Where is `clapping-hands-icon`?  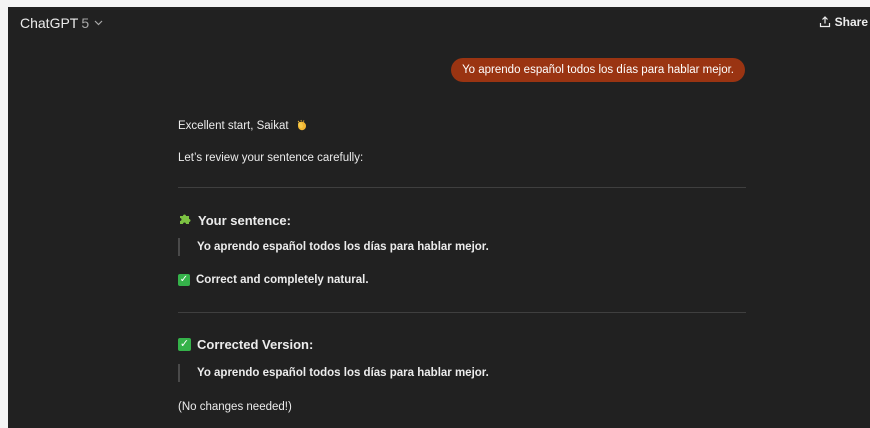 clapping-hands-icon is located at coordinates (302, 126).